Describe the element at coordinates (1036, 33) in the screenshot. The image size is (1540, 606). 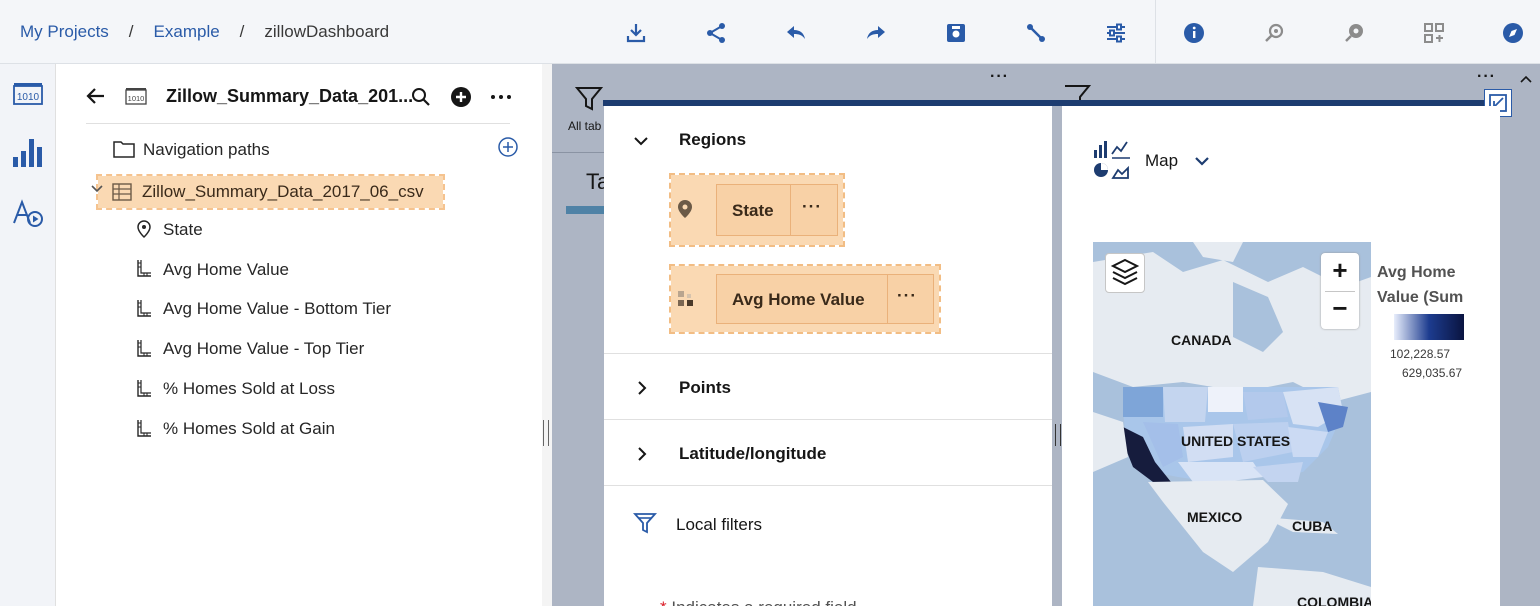
I see `connect-icon` at that location.